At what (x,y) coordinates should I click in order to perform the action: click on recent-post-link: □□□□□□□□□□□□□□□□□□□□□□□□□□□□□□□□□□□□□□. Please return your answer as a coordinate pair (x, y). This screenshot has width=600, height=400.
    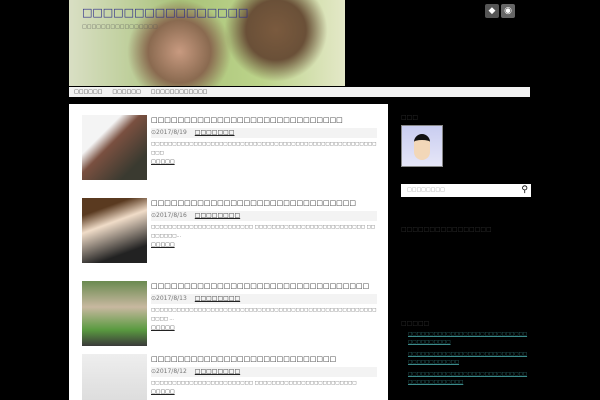
    Looking at the image, I should click on (468, 339).